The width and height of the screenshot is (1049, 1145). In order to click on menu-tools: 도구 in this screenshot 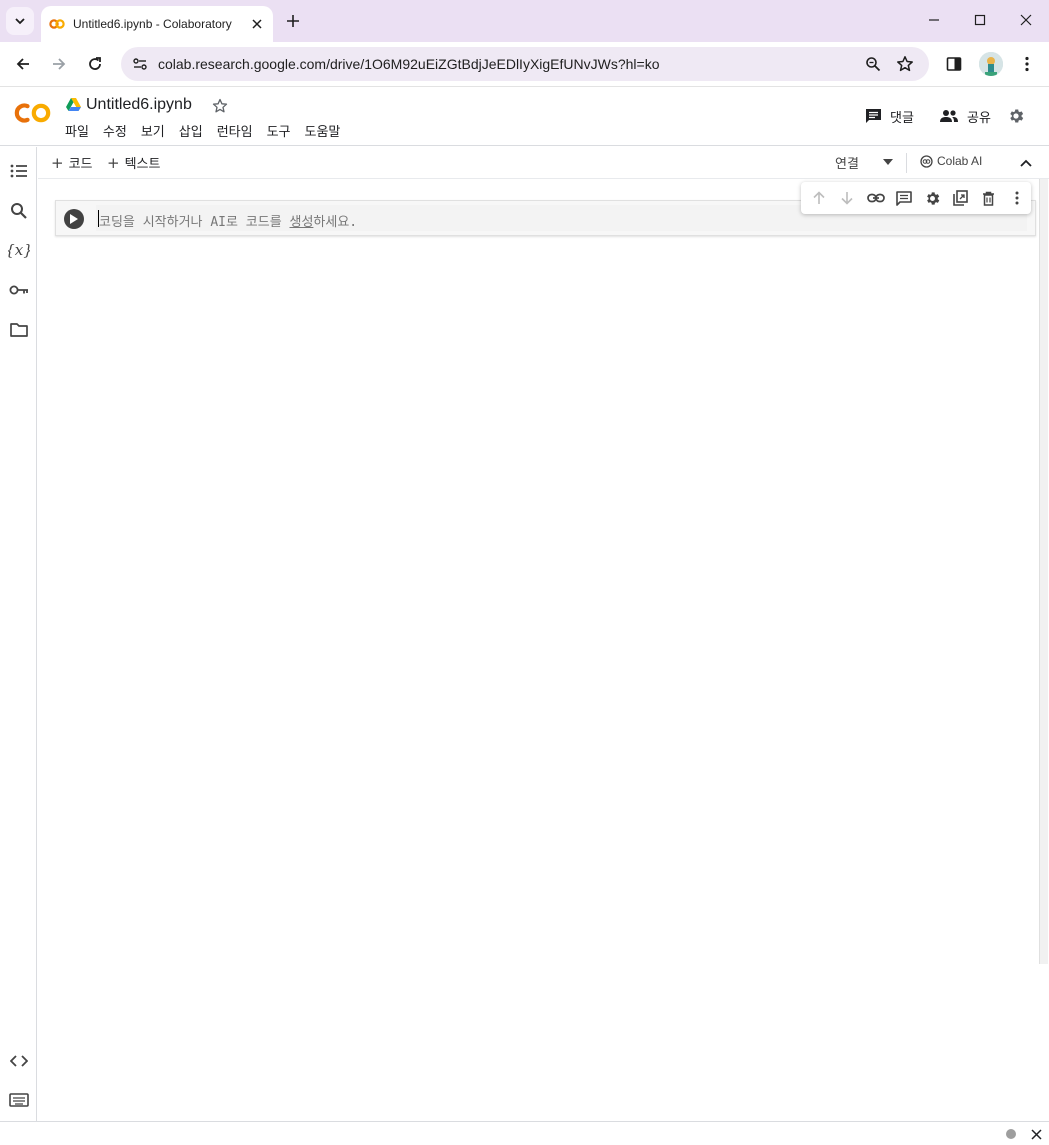, I will do `click(279, 133)`.